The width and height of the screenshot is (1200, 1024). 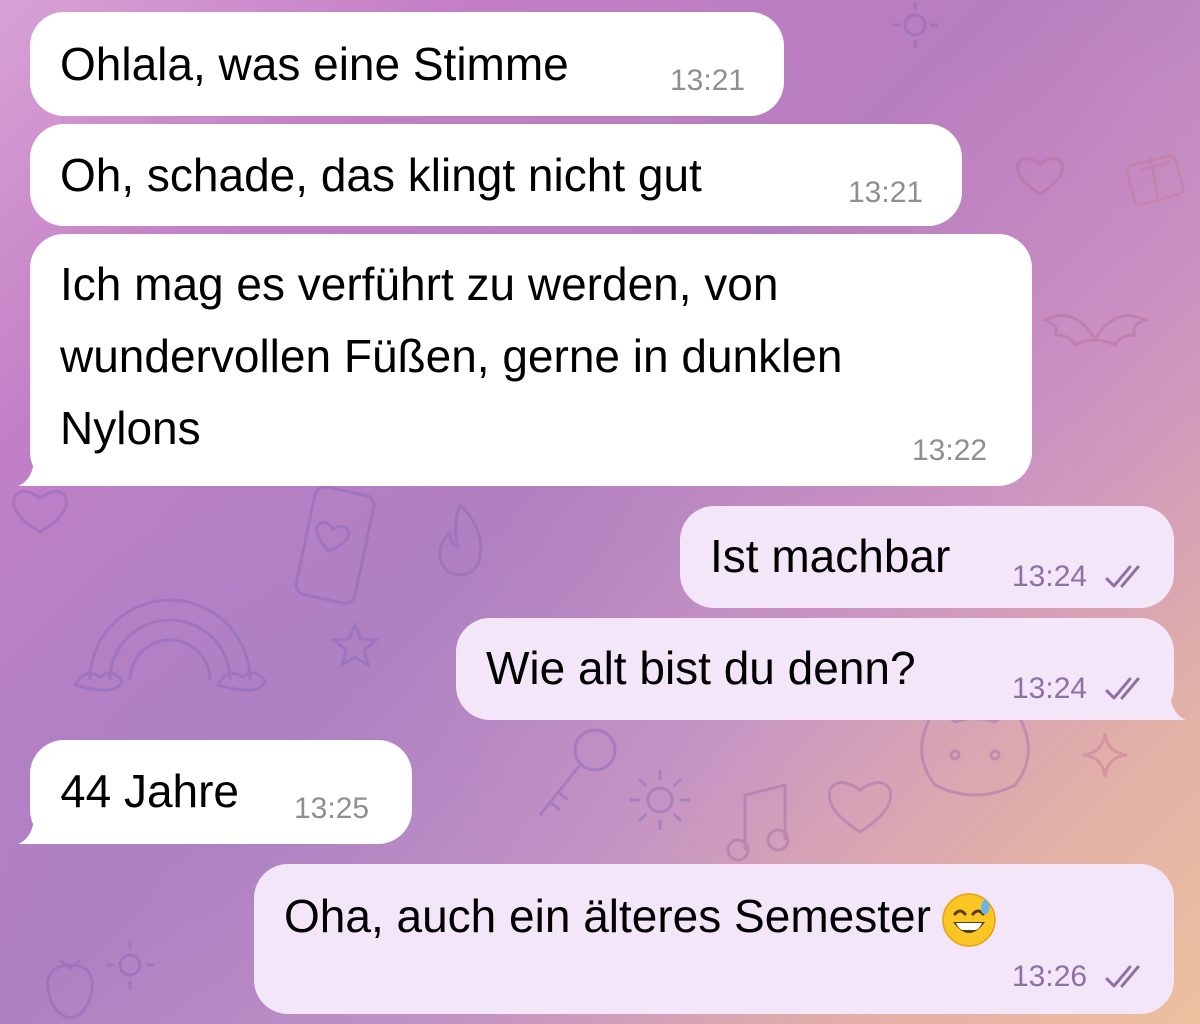 I want to click on message-text: Wie alt bist du denn?, so click(x=701, y=668).